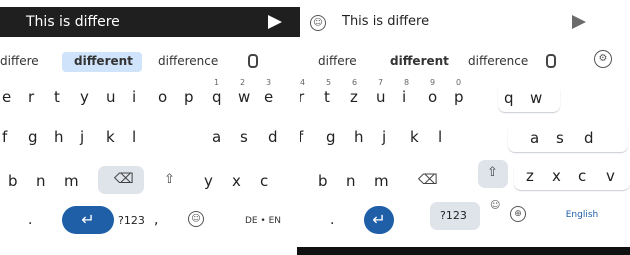  What do you see at coordinates (121, 180) in the screenshot?
I see `backspace-key: ⌫` at bounding box center [121, 180].